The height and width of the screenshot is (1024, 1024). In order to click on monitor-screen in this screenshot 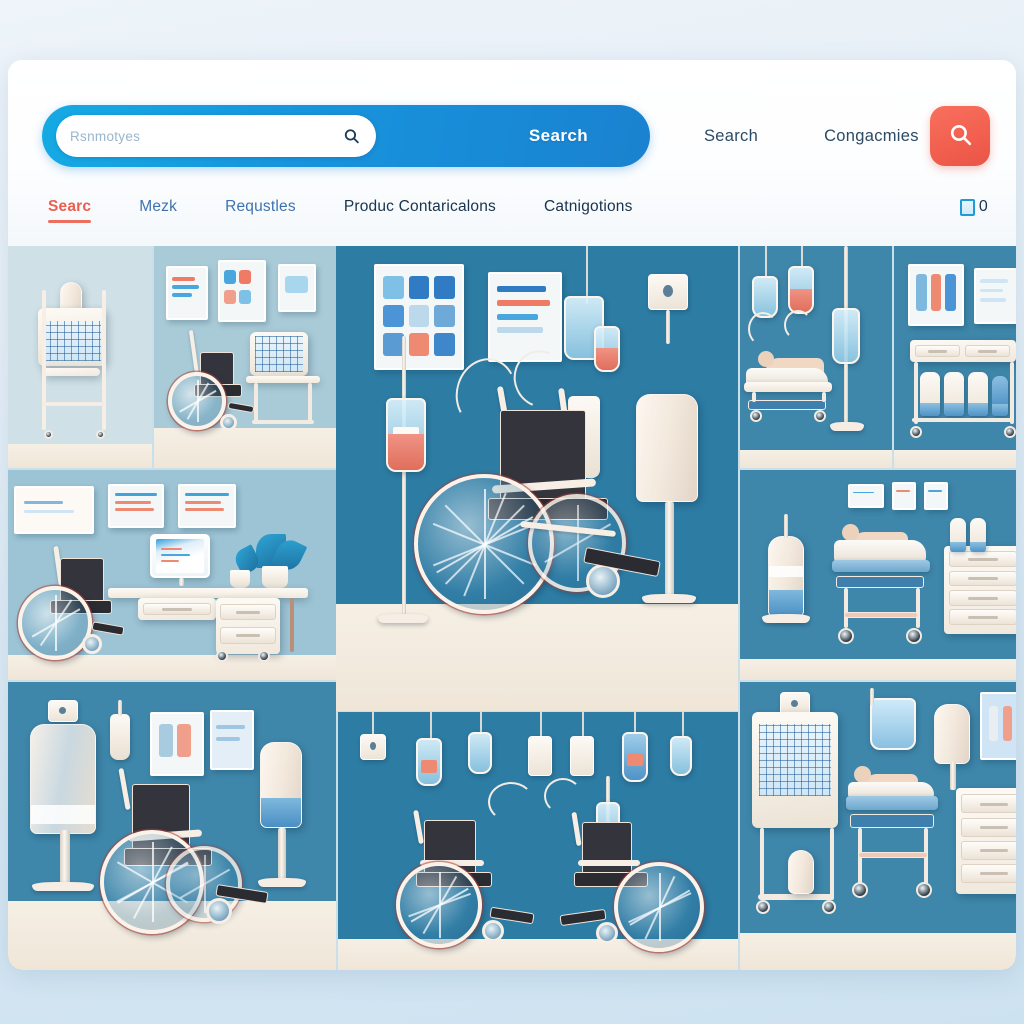, I will do `click(795, 759)`.